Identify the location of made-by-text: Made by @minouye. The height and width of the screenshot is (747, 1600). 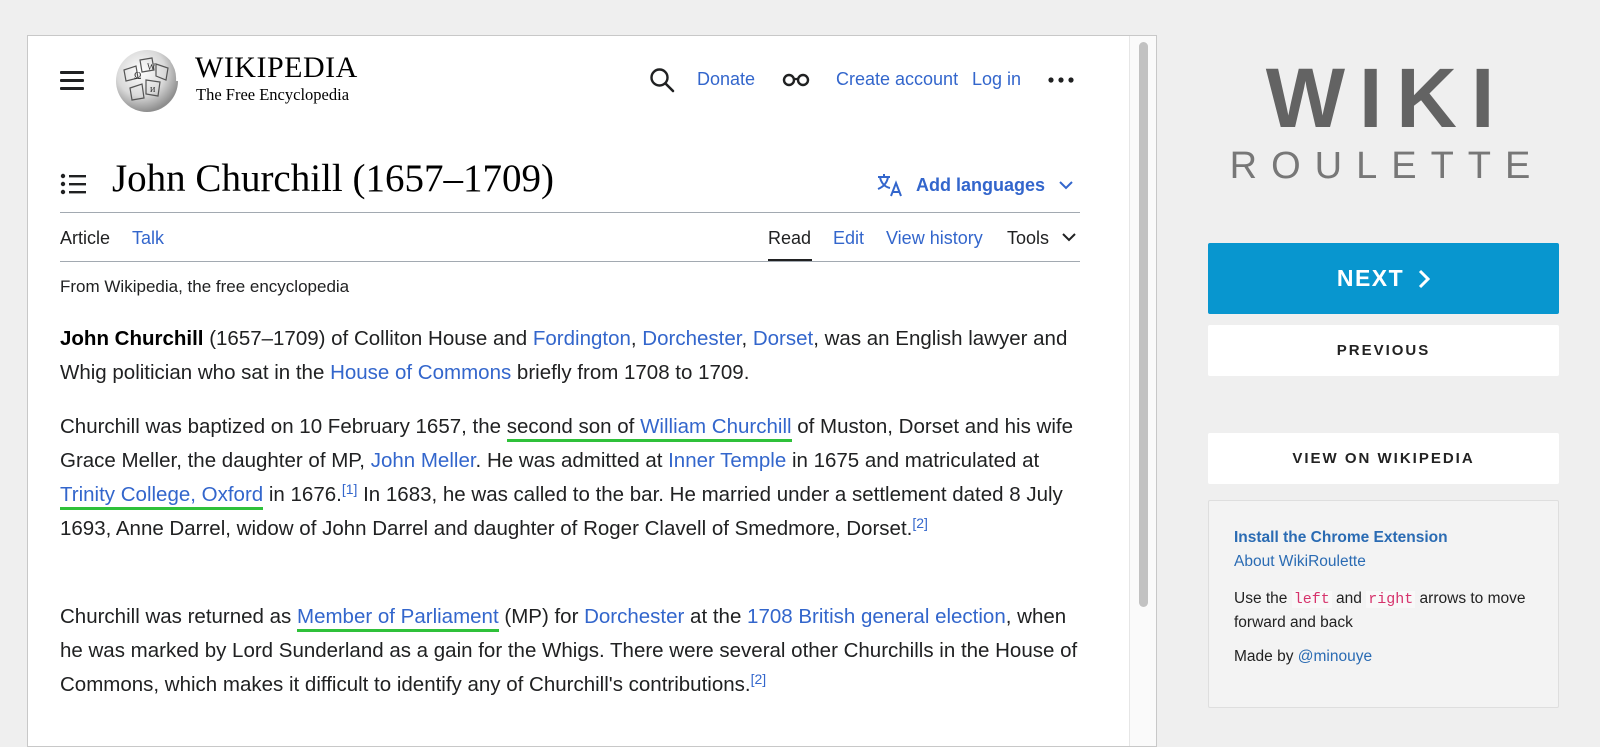
(1303, 656).